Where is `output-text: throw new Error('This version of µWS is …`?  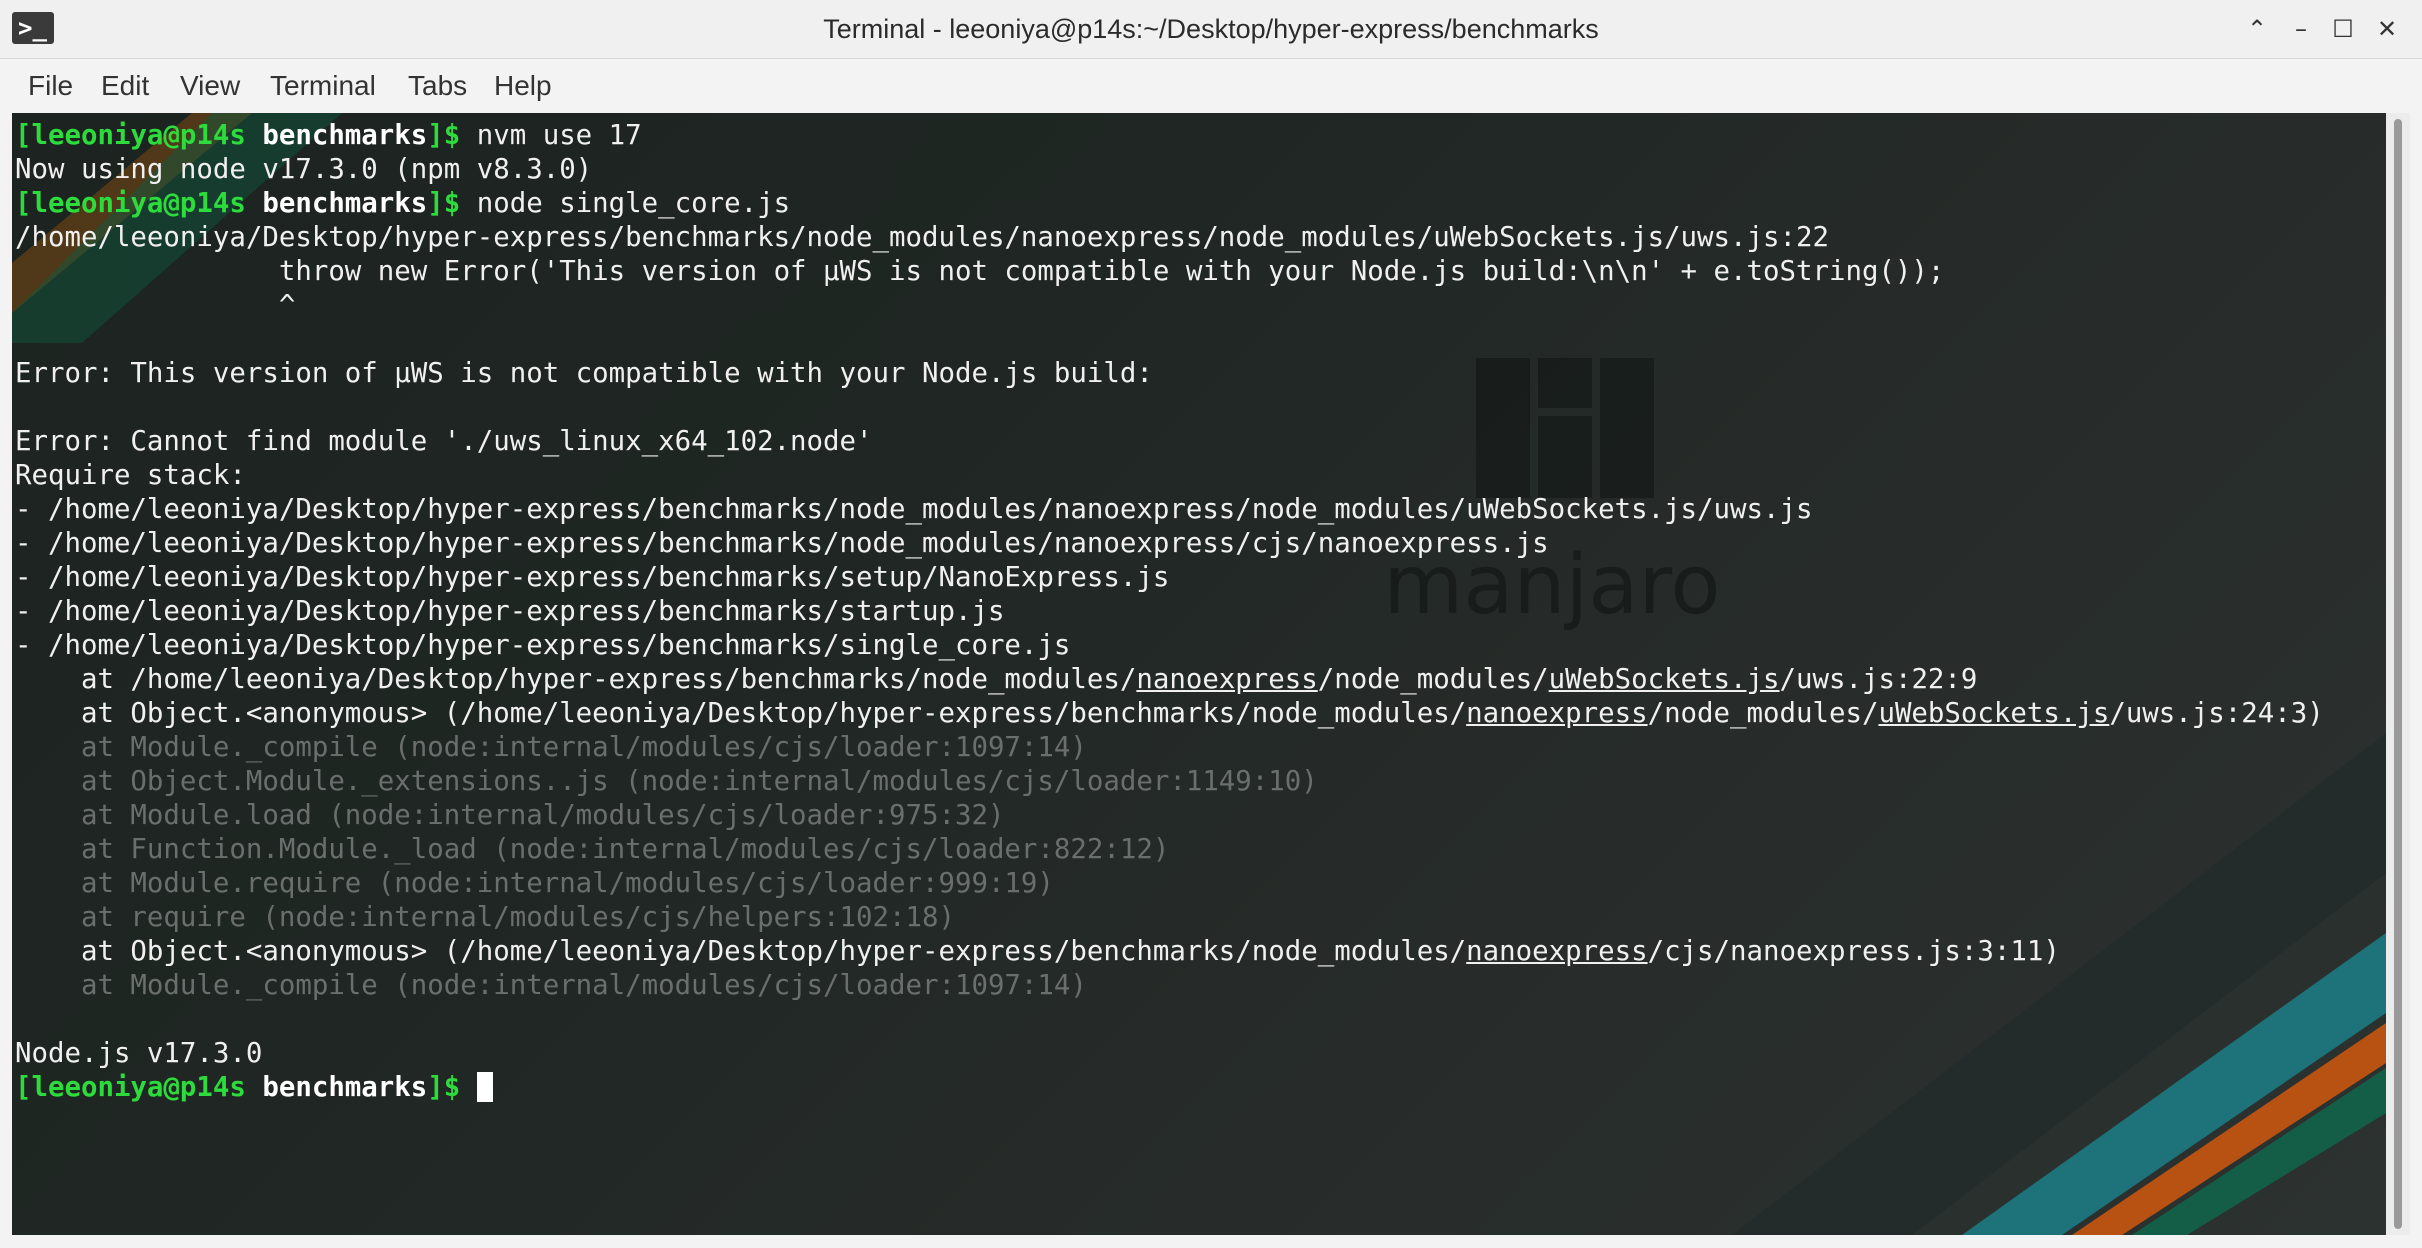 output-text: throw new Error('This version of µWS is … is located at coordinates (980, 271).